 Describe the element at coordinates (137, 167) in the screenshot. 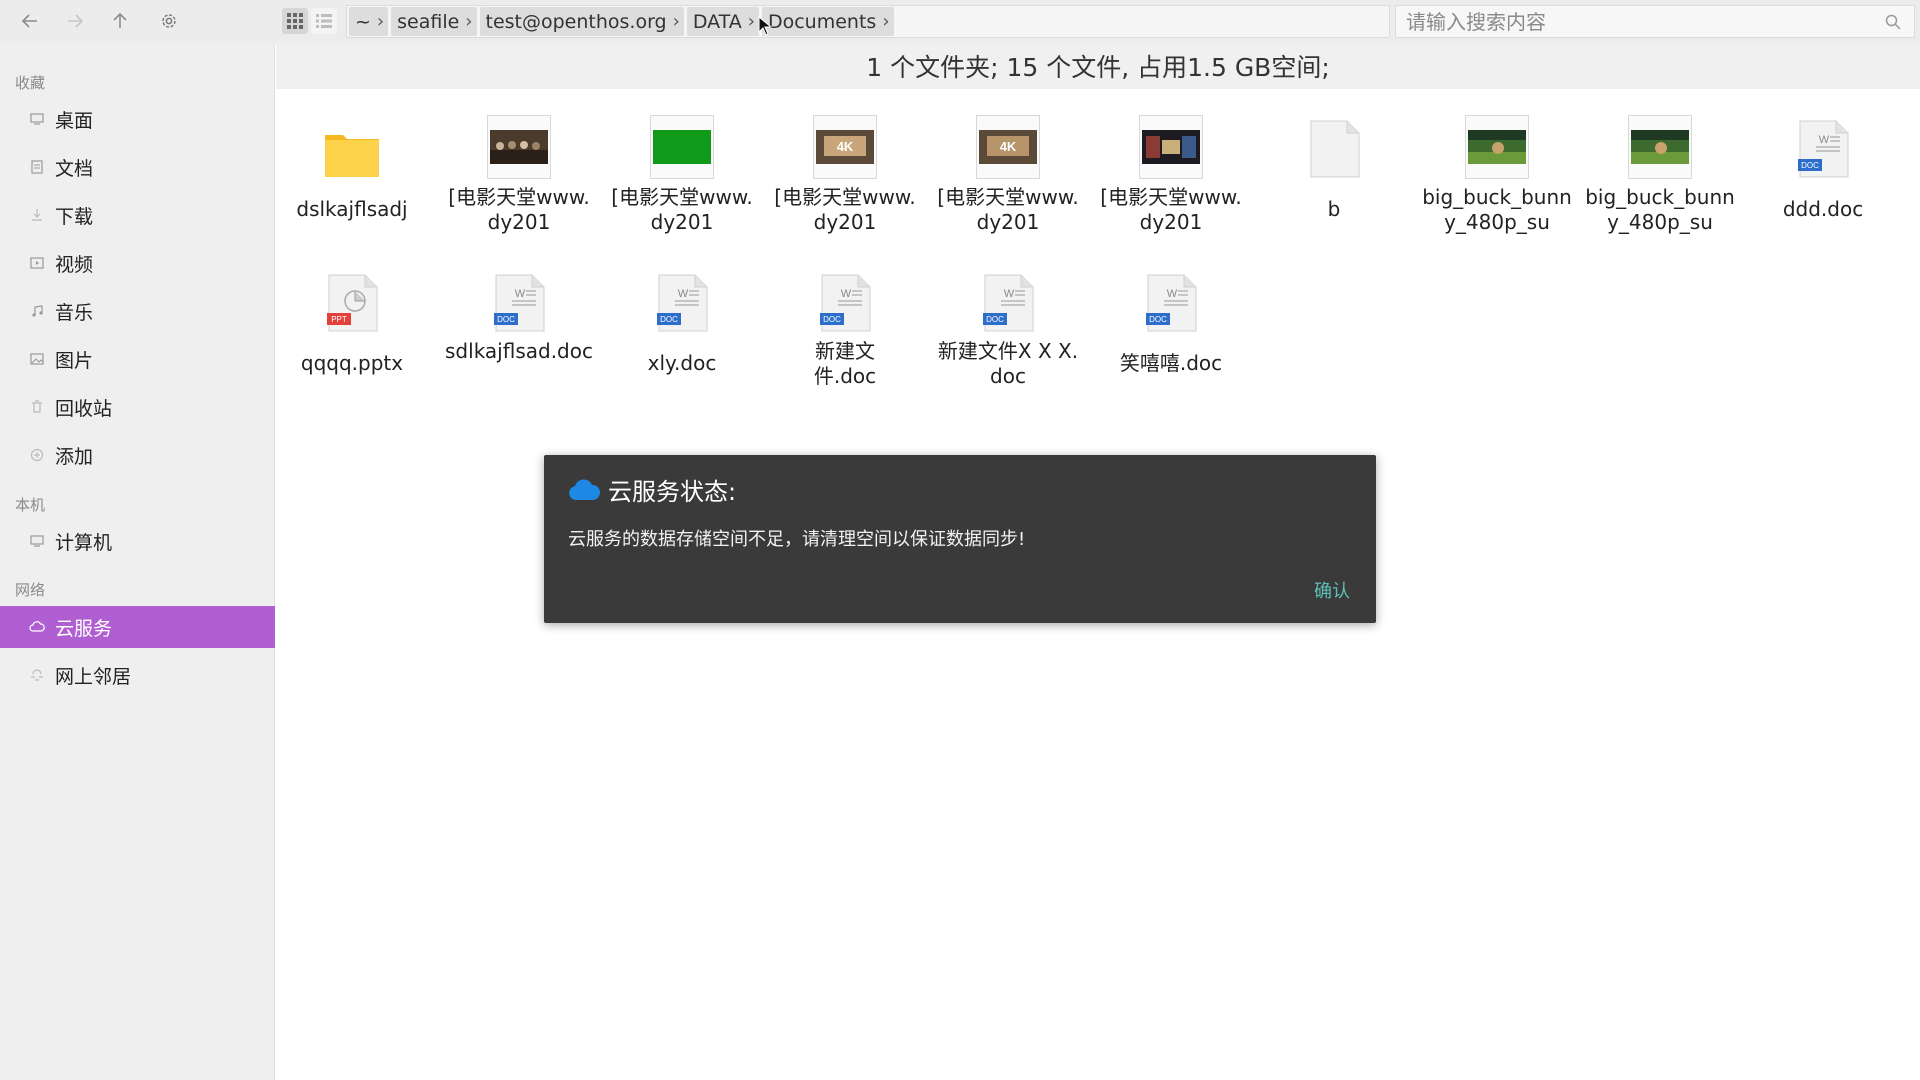

I see `sidebar-item-documents: 文档` at that location.